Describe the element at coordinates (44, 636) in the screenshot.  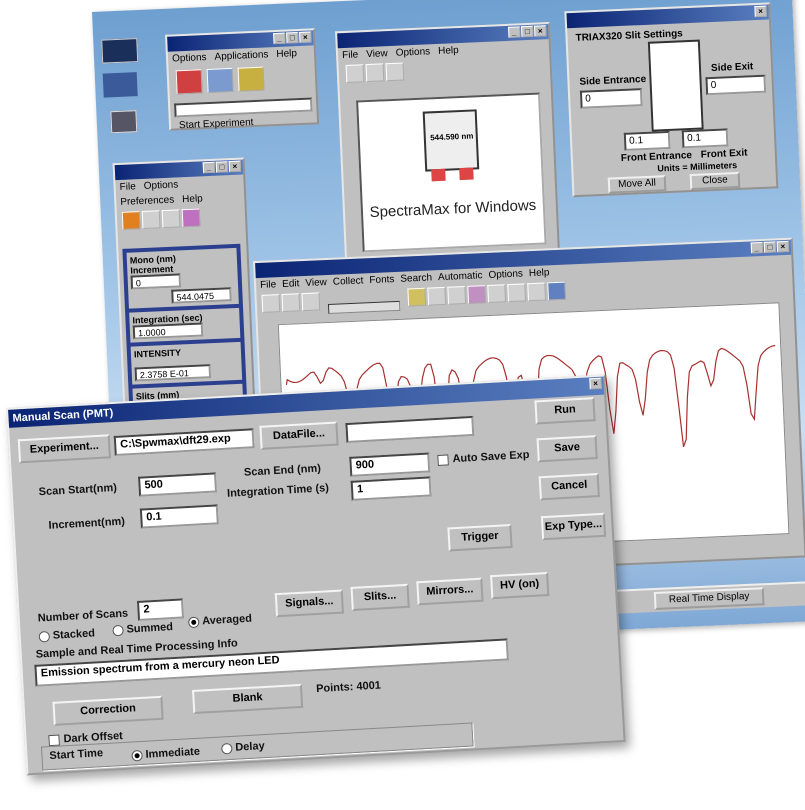
I see `stacked-radio-icon` at that location.